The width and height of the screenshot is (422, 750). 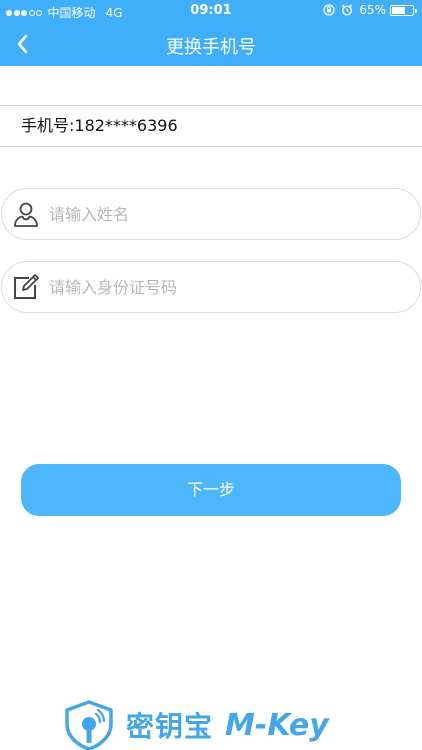 I want to click on alarm-icon, so click(x=347, y=10).